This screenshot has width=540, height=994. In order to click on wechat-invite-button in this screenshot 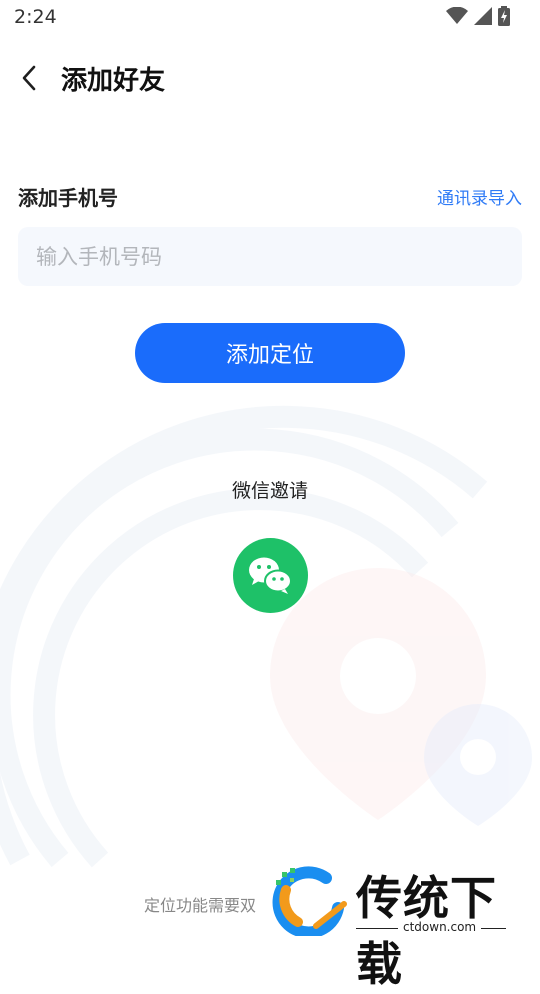, I will do `click(270, 575)`.